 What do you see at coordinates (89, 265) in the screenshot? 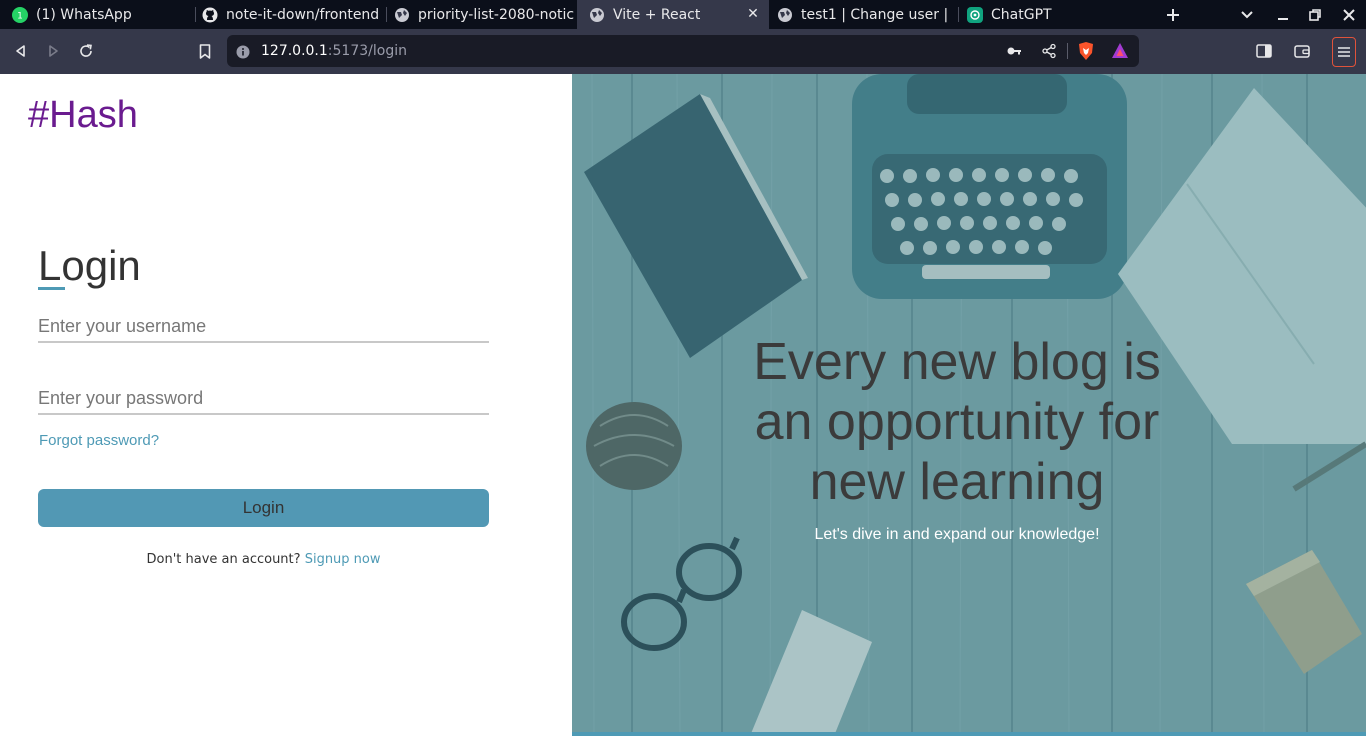
I see `page-title: Login` at bounding box center [89, 265].